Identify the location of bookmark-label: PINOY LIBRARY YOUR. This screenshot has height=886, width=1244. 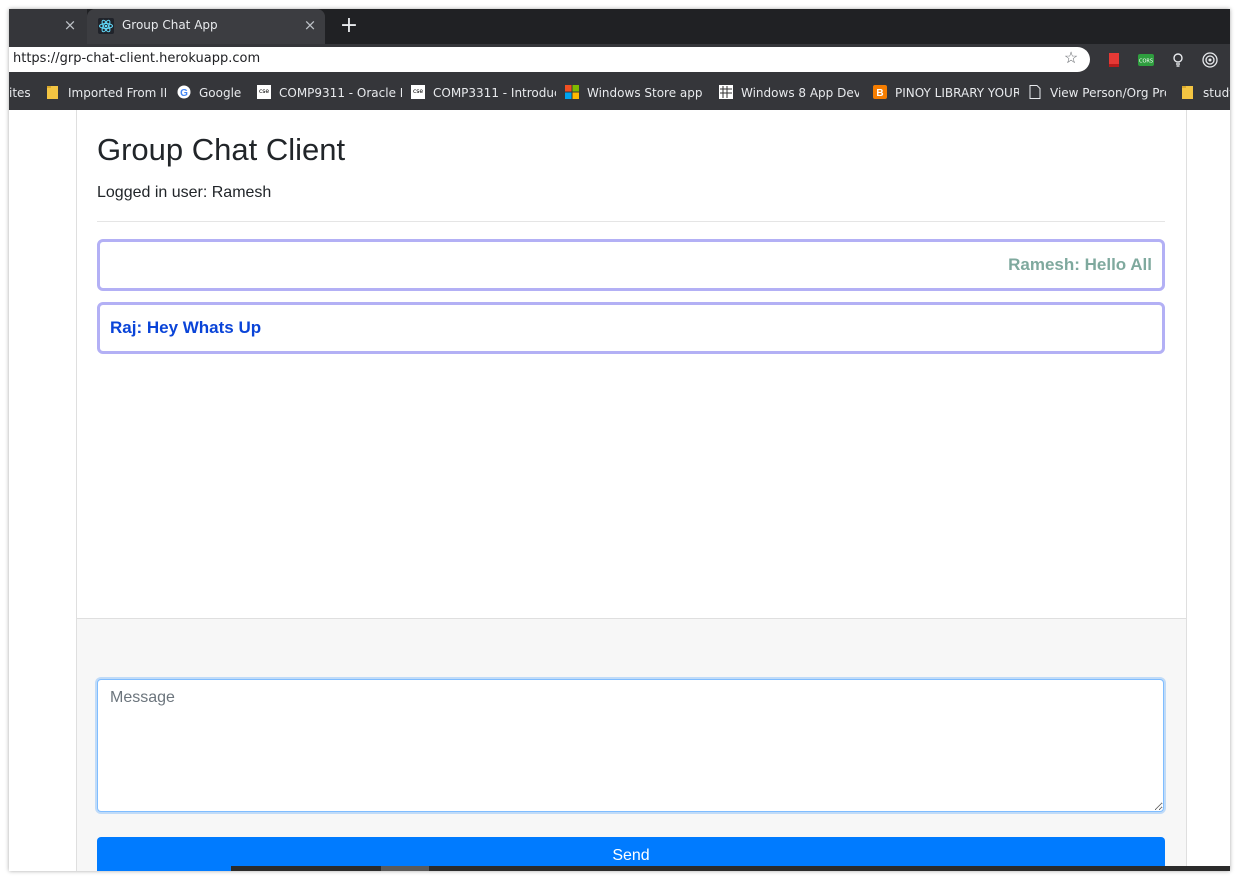
(957, 93).